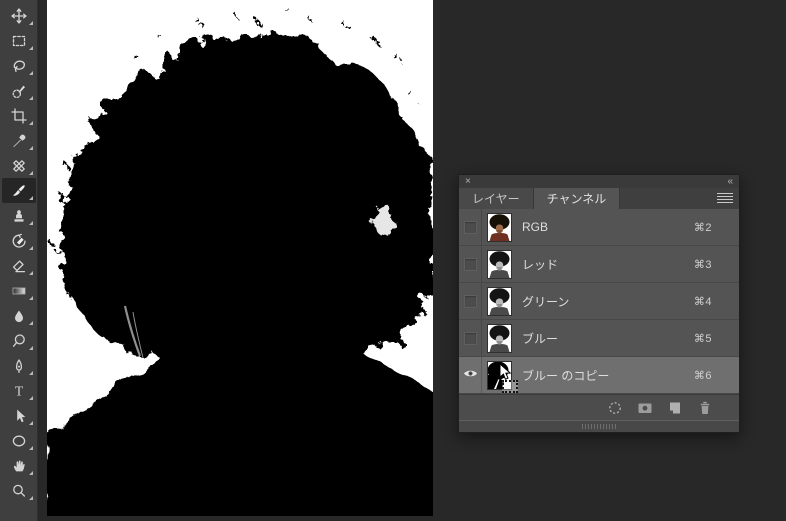  Describe the element at coordinates (599, 338) in the screenshot. I see `channel-row: ブルー ⌘5` at that location.